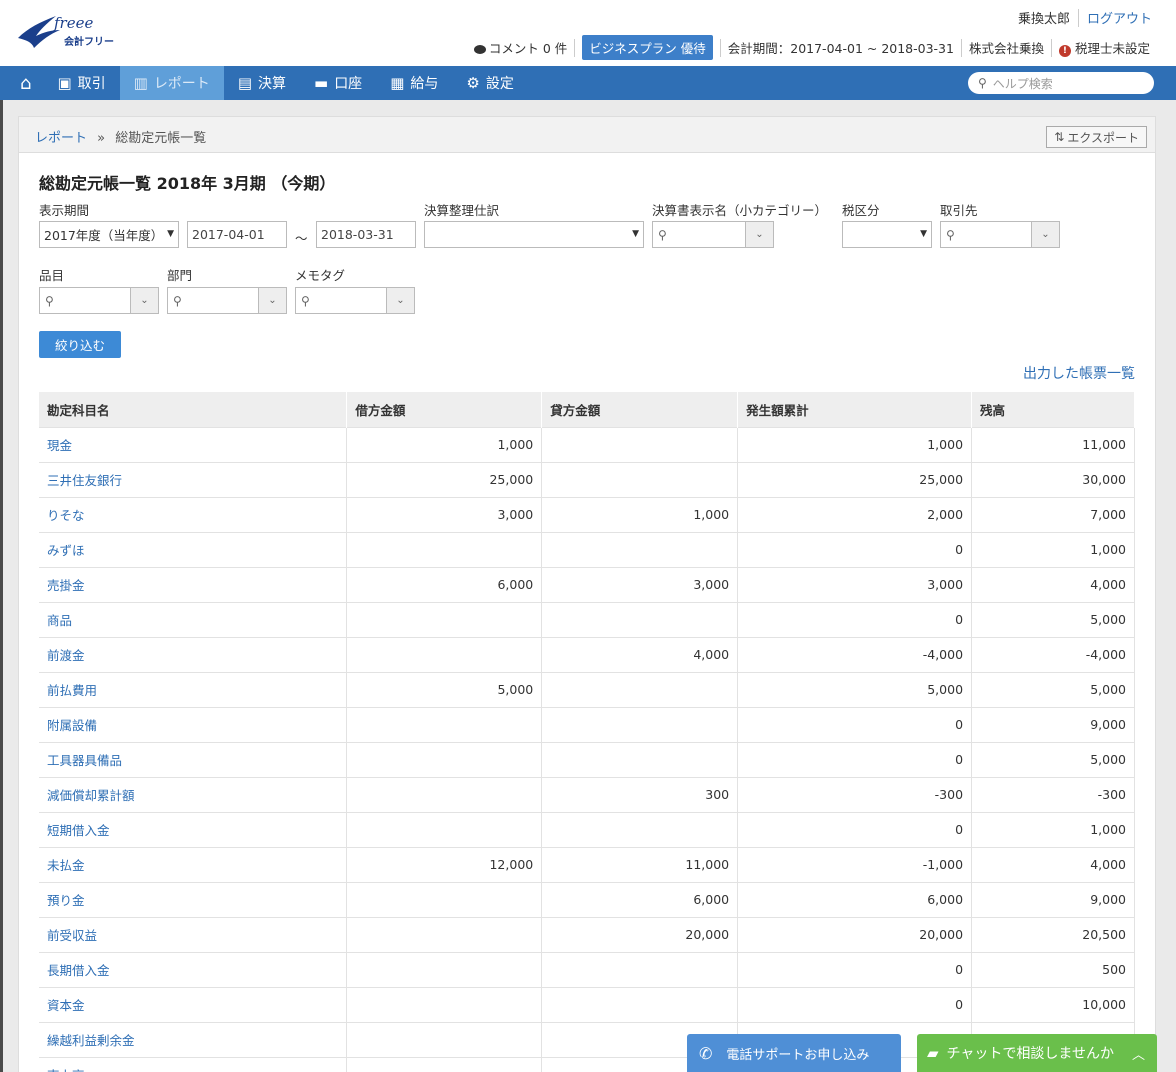 The image size is (1176, 1072). Describe the element at coordinates (187, 183) in the screenshot. I see `page-title: 総勘定元帳一覧 2018年 3月期 （今期）` at that location.